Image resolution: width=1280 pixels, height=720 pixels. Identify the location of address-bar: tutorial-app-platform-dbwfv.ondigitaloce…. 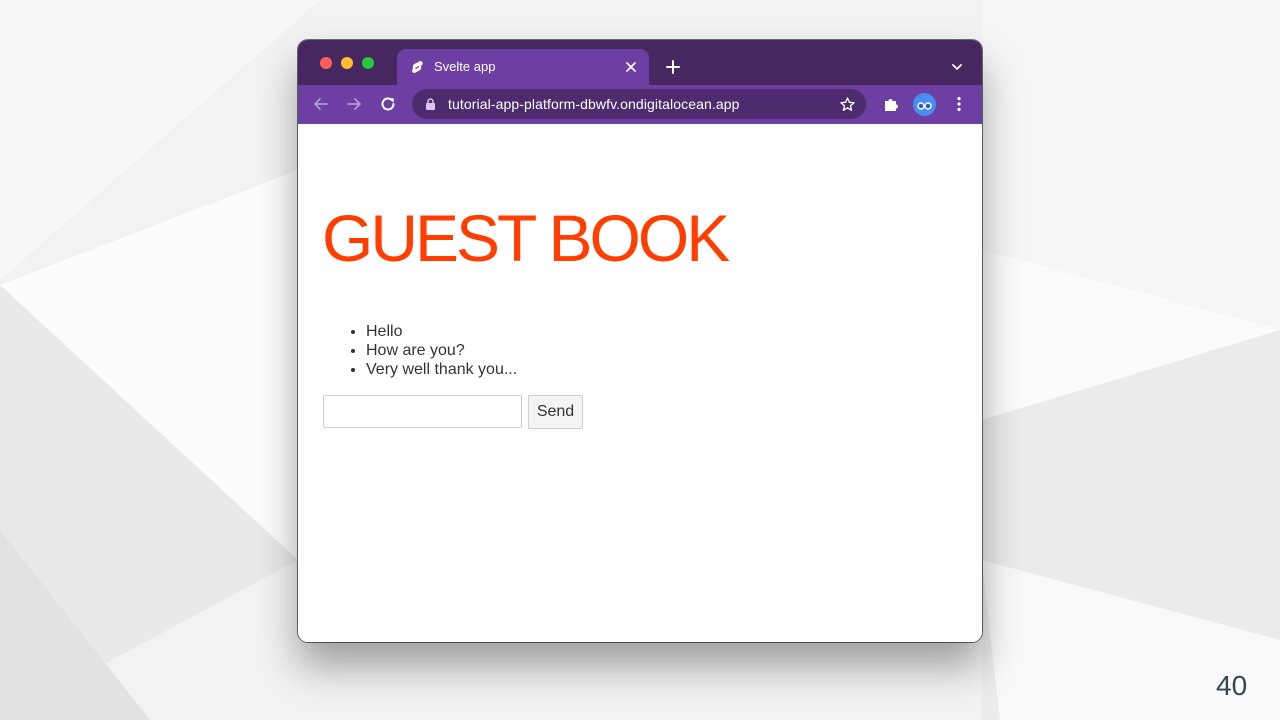
(639, 104).